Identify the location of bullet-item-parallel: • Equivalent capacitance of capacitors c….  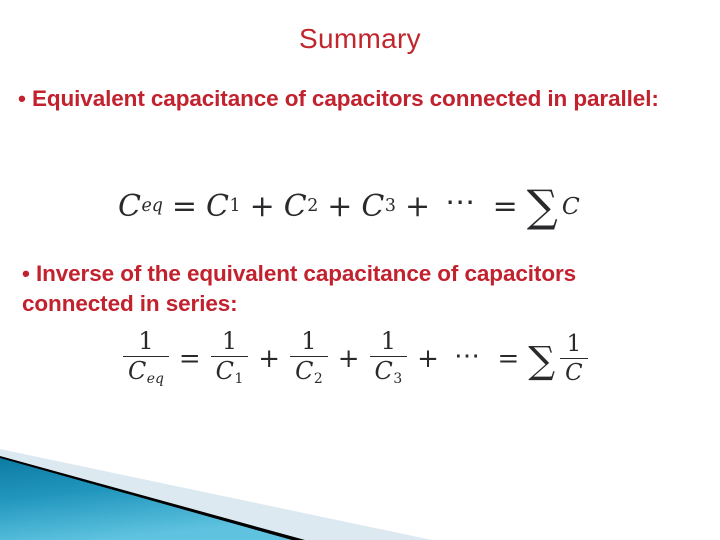
(363, 99).